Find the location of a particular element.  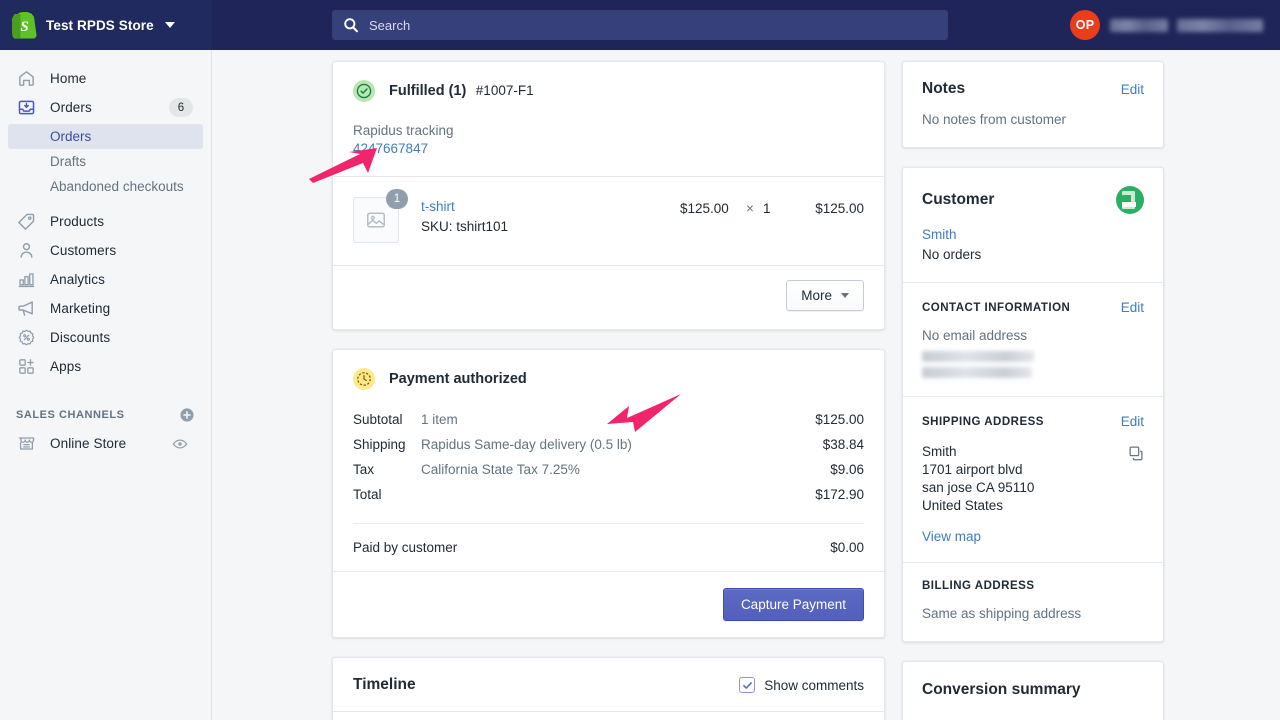

sidebar-item-home: Home is located at coordinates (105, 78).